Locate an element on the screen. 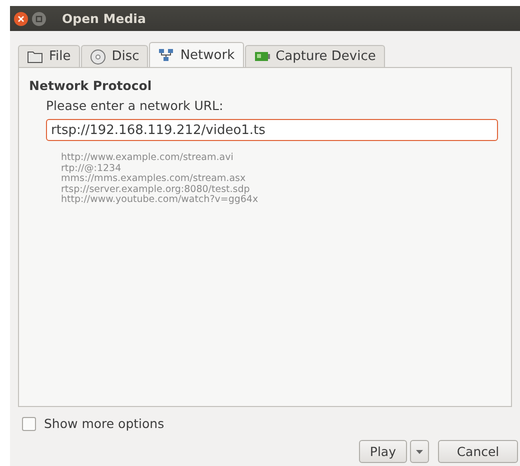  network-icon is located at coordinates (166, 55).